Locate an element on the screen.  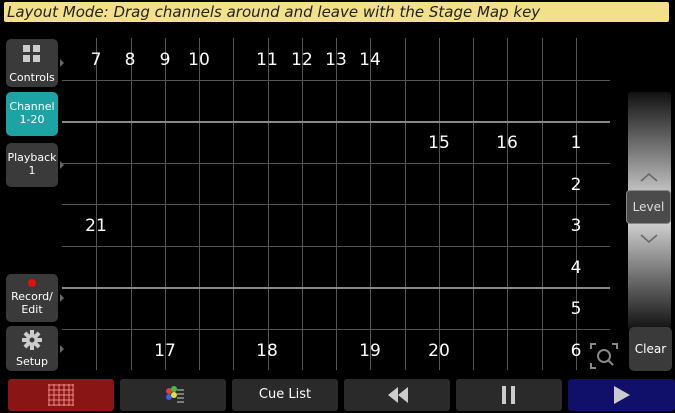
channel-16: 16 is located at coordinates (507, 143).